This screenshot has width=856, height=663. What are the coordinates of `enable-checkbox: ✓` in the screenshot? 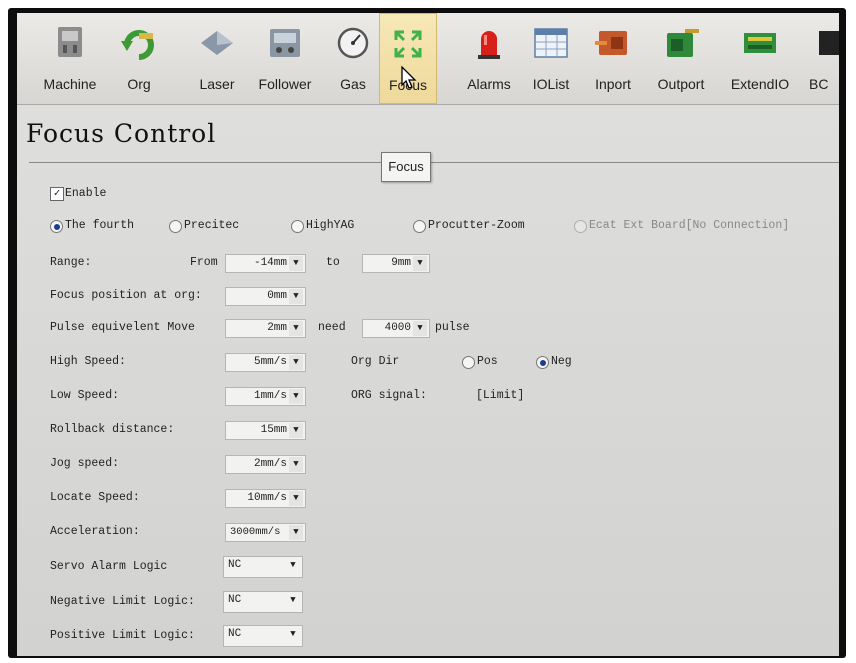 It's located at (57, 194).